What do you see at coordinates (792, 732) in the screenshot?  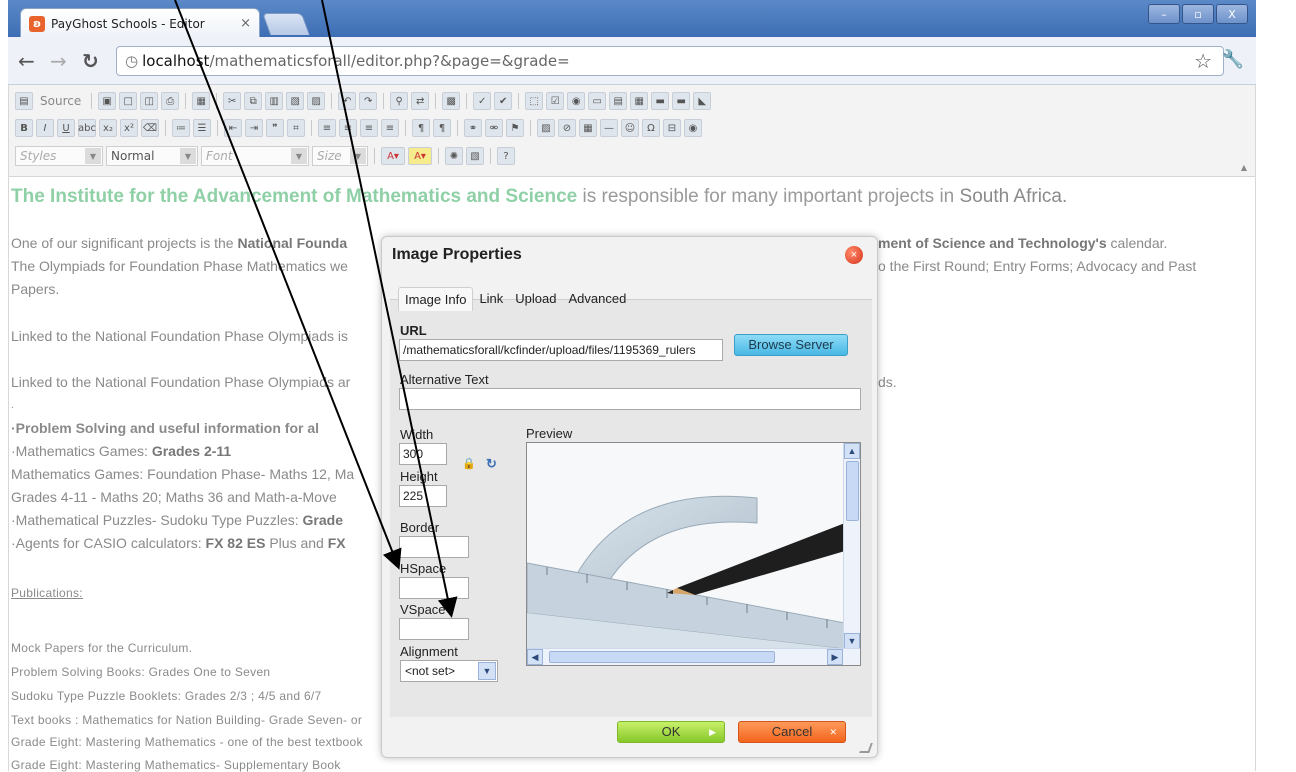 I see `cancel-button: Cancel ✕` at bounding box center [792, 732].